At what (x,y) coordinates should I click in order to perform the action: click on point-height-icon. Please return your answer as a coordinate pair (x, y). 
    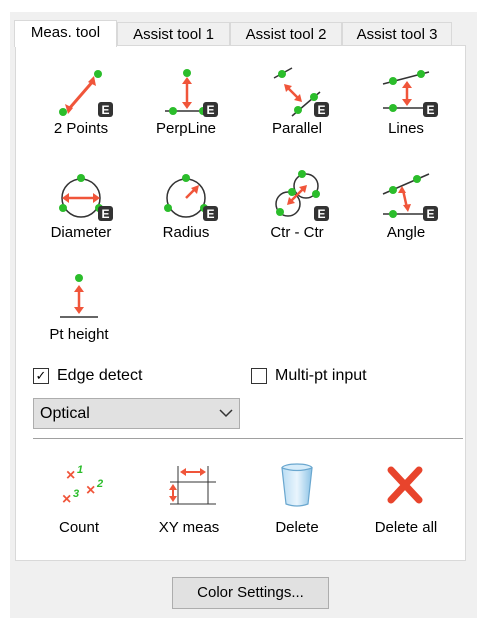
    Looking at the image, I should click on (79, 296).